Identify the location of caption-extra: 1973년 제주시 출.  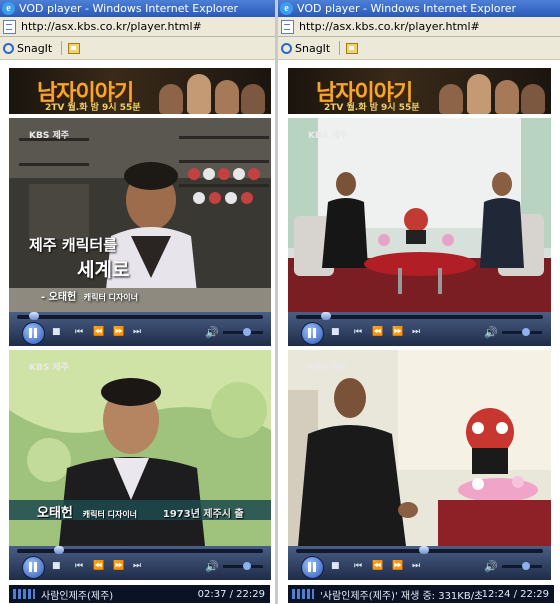
(203, 514).